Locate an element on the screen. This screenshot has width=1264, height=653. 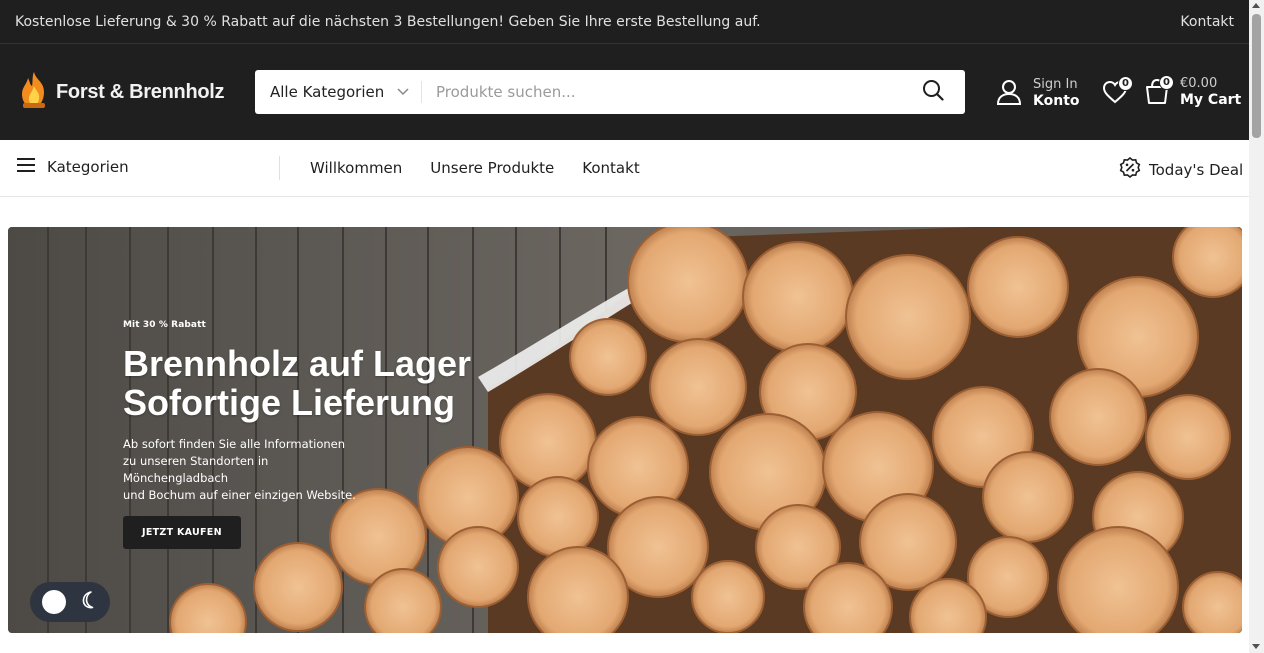
scrollbar-thumb is located at coordinates (1256, 76).